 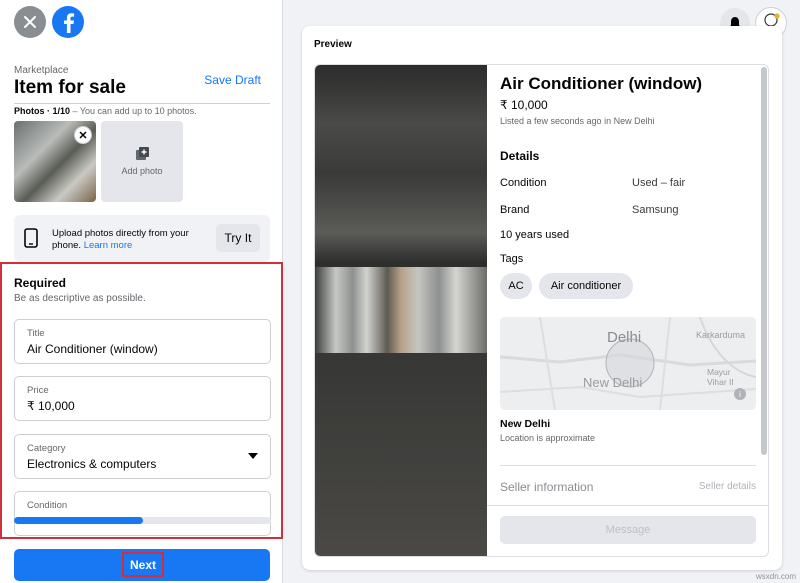 What do you see at coordinates (78, 520) in the screenshot?
I see `progress-fill` at bounding box center [78, 520].